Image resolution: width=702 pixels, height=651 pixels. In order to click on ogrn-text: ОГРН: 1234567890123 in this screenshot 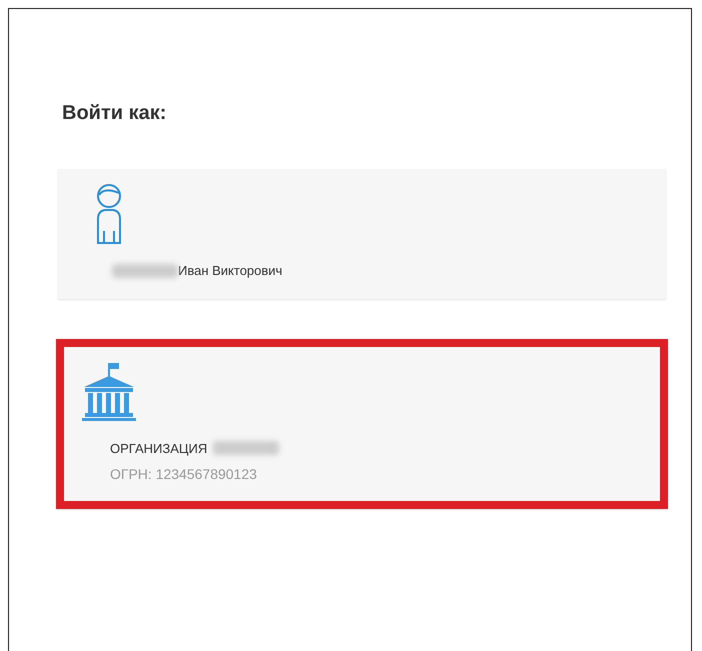, I will do `click(184, 474)`.